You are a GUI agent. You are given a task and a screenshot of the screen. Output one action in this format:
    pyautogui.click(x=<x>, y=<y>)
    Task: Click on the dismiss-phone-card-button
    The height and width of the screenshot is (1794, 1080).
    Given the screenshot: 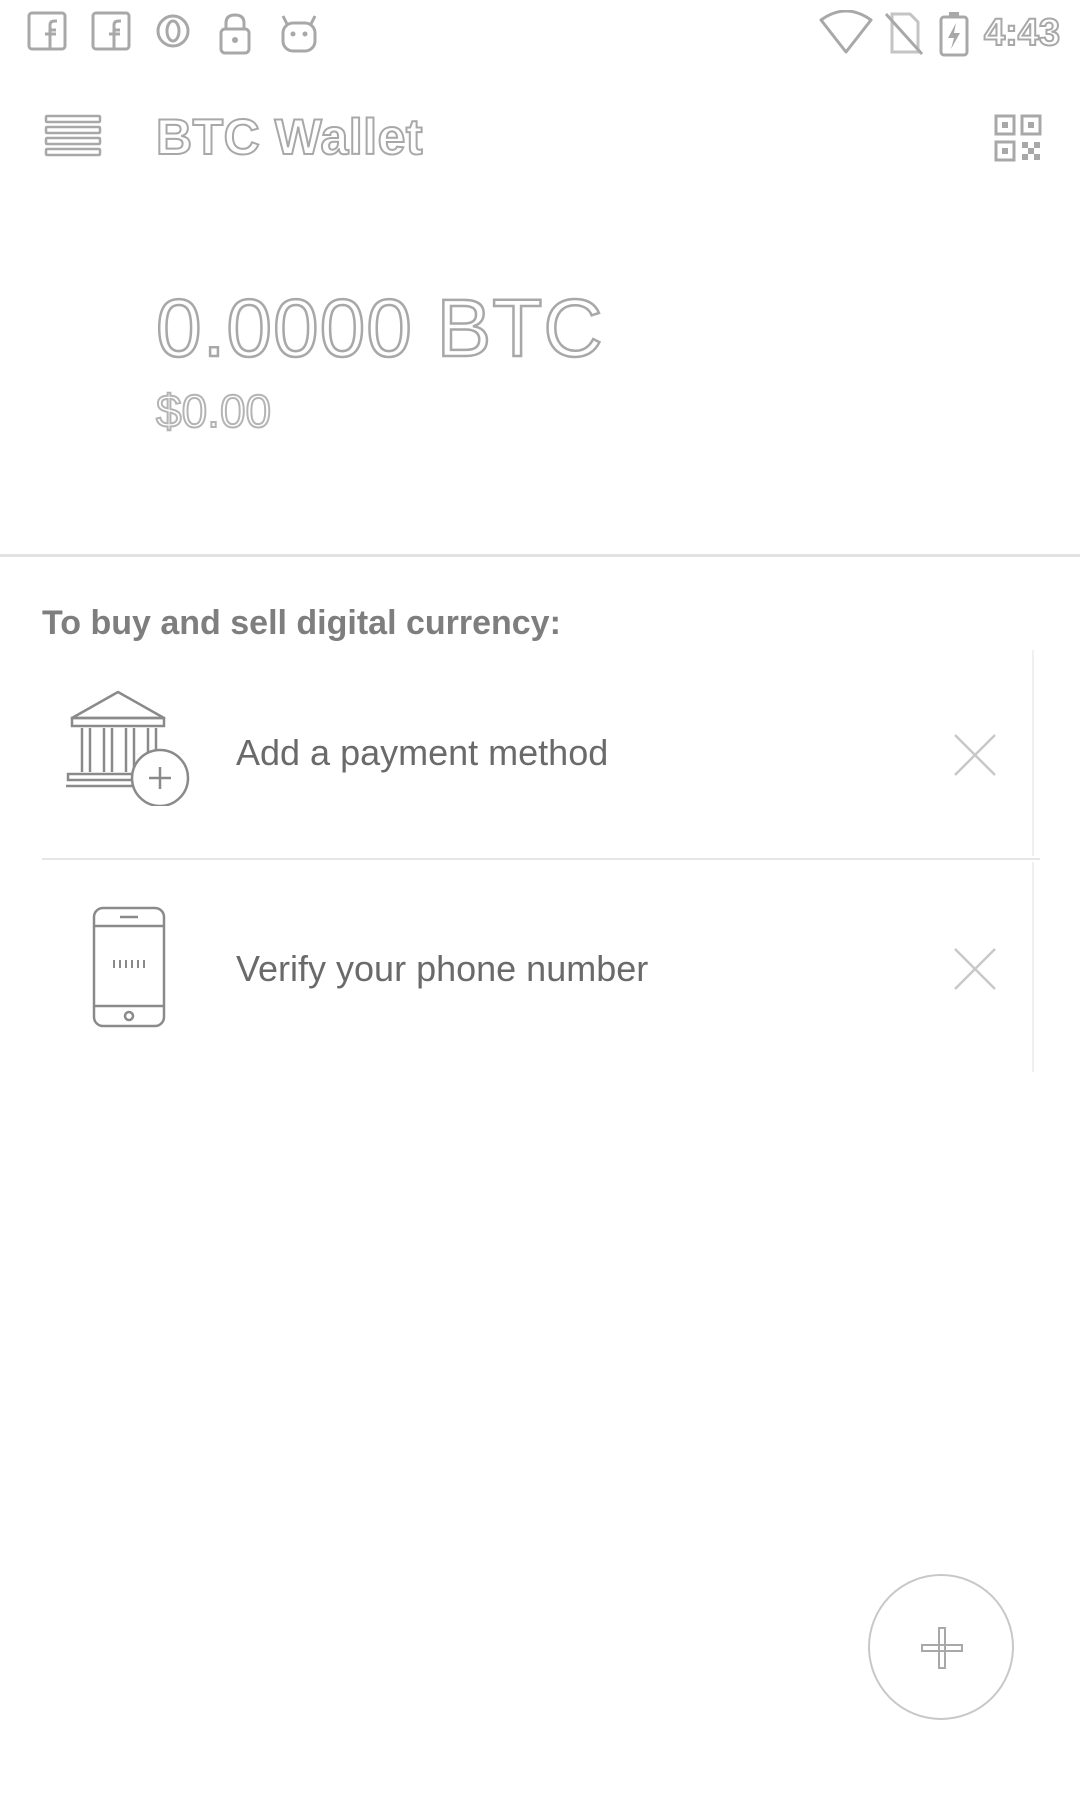 What is the action you would take?
    pyautogui.click(x=975, y=969)
    